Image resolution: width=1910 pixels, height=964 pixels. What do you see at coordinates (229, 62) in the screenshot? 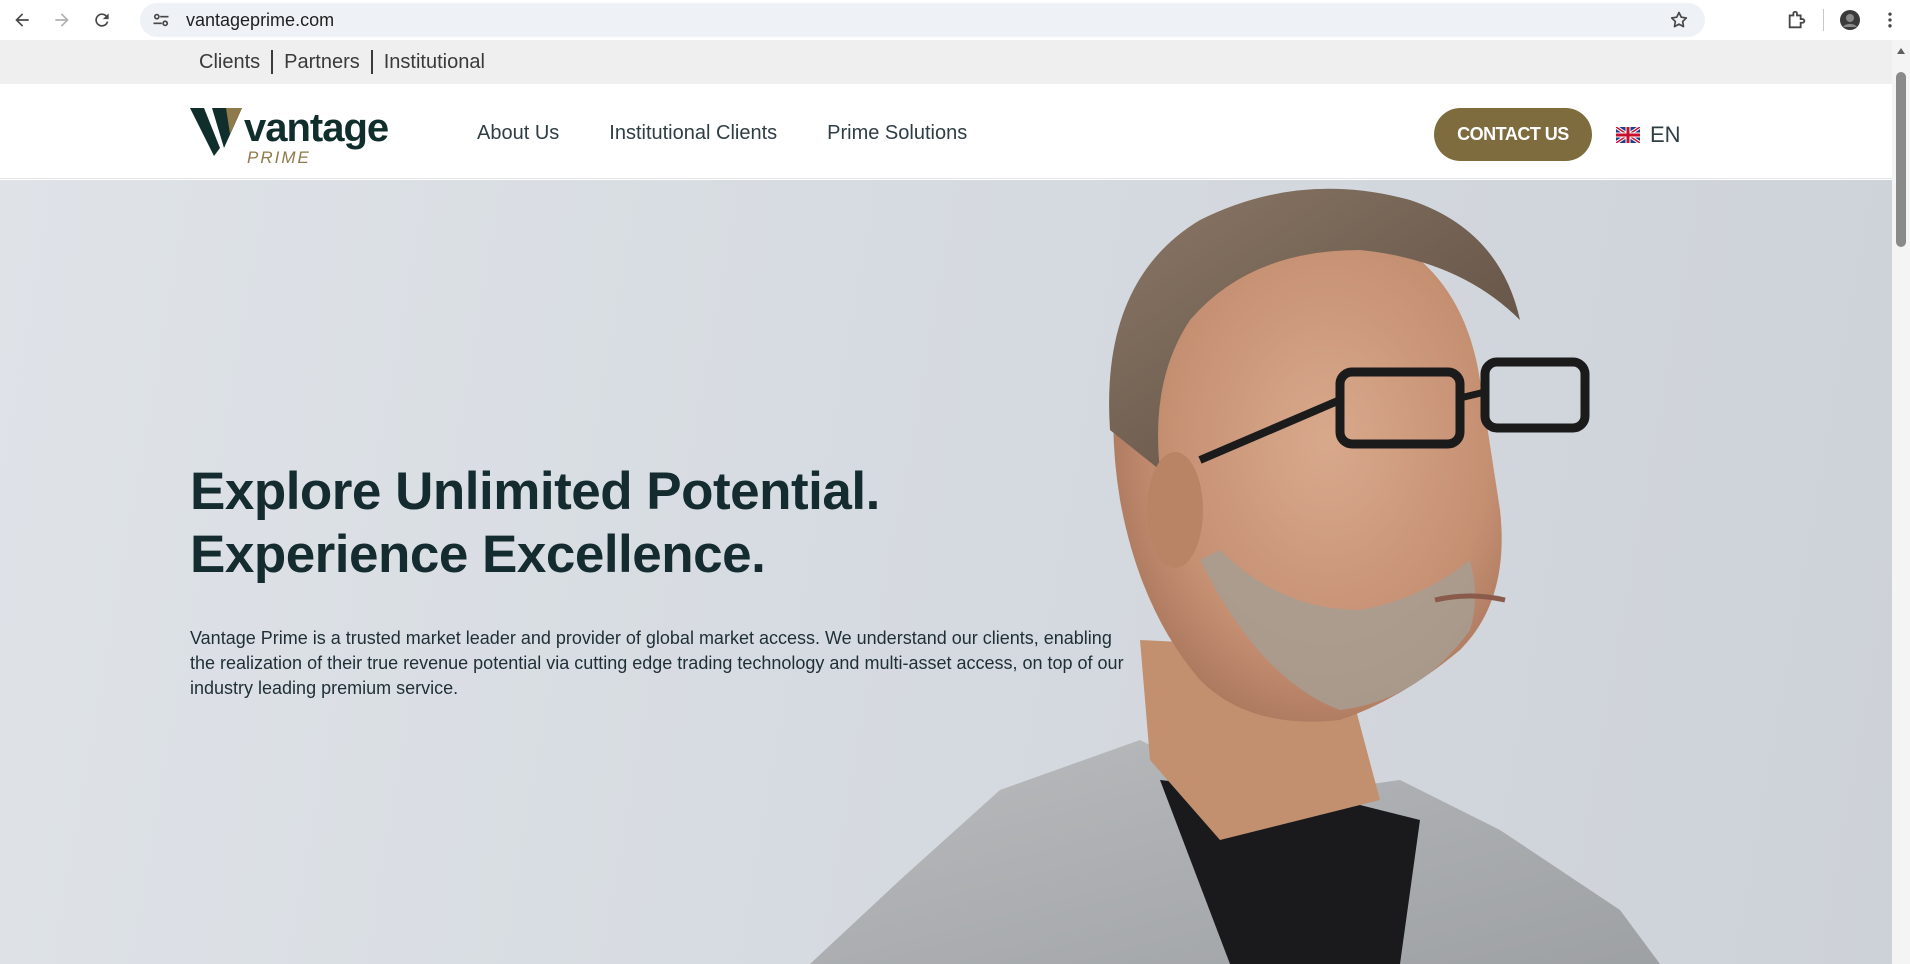
I see `topbar-link-clients: Clients` at bounding box center [229, 62].